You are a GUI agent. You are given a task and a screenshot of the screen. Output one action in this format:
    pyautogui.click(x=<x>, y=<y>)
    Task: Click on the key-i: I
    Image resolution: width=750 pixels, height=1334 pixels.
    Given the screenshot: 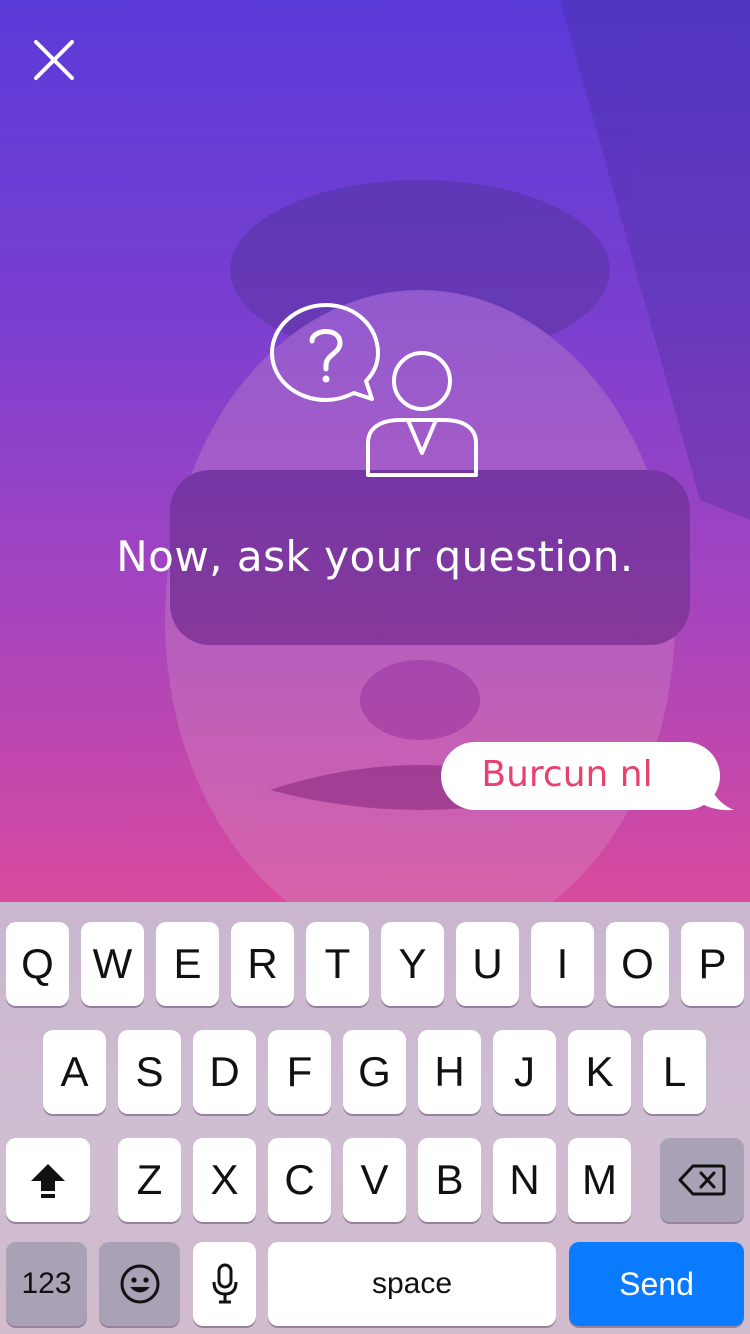 What is the action you would take?
    pyautogui.click(x=562, y=964)
    